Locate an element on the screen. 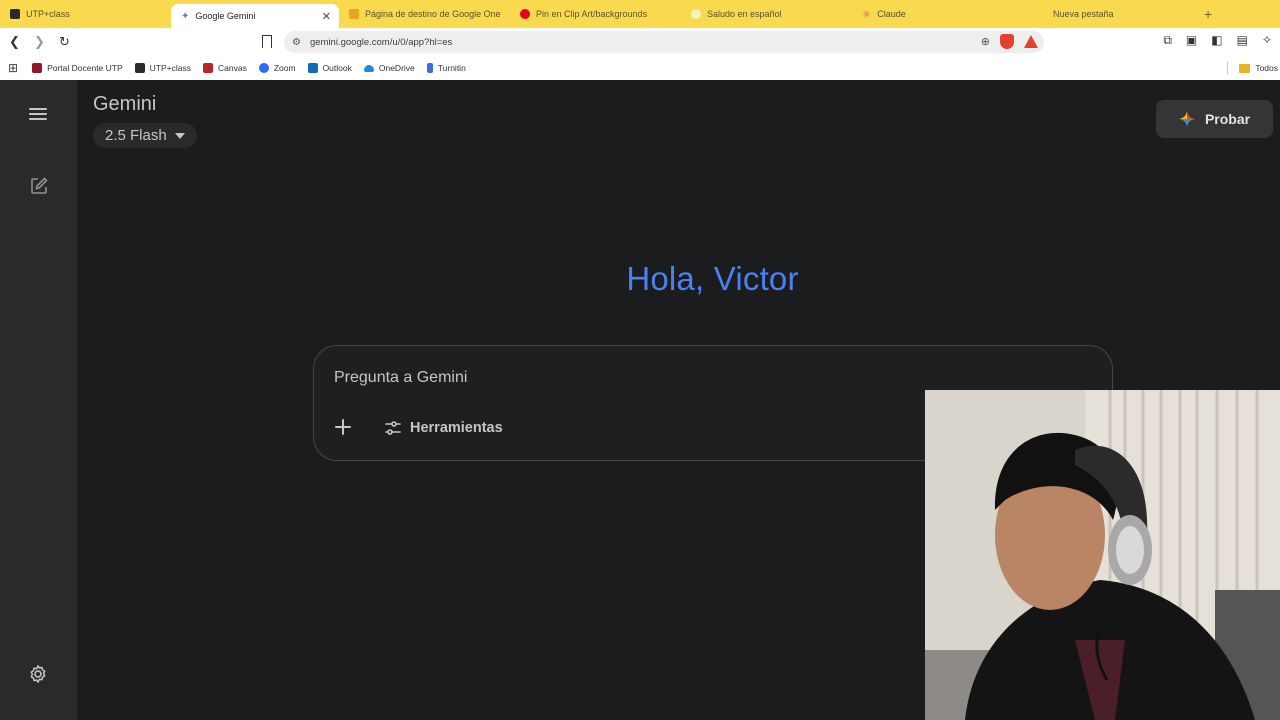 Image resolution: width=1280 pixels, height=720 pixels. divider is located at coordinates (1228, 68).